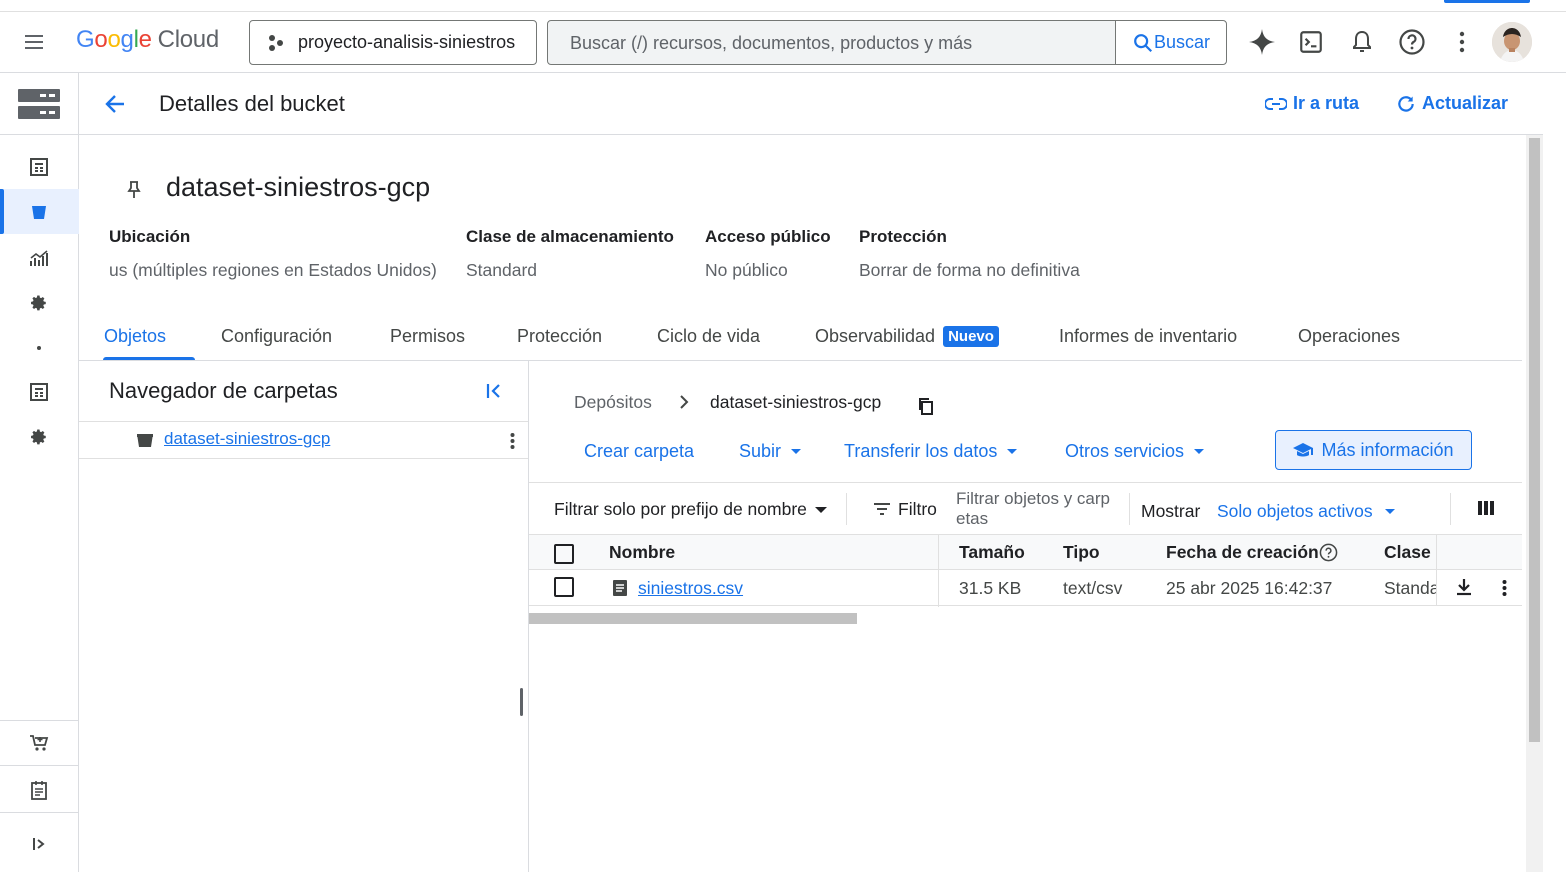 The height and width of the screenshot is (872, 1566). What do you see at coordinates (1242, 552) in the screenshot?
I see `column-created: Fecha de creación` at bounding box center [1242, 552].